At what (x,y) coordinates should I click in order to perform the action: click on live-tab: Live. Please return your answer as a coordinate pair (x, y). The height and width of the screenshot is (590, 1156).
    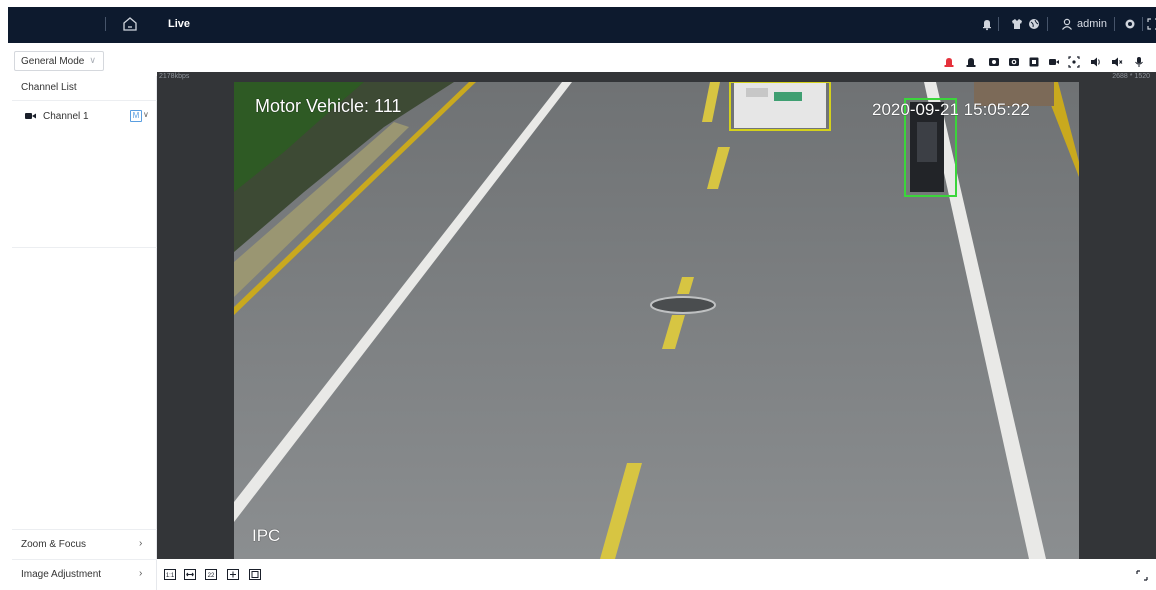
    Looking at the image, I should click on (179, 24).